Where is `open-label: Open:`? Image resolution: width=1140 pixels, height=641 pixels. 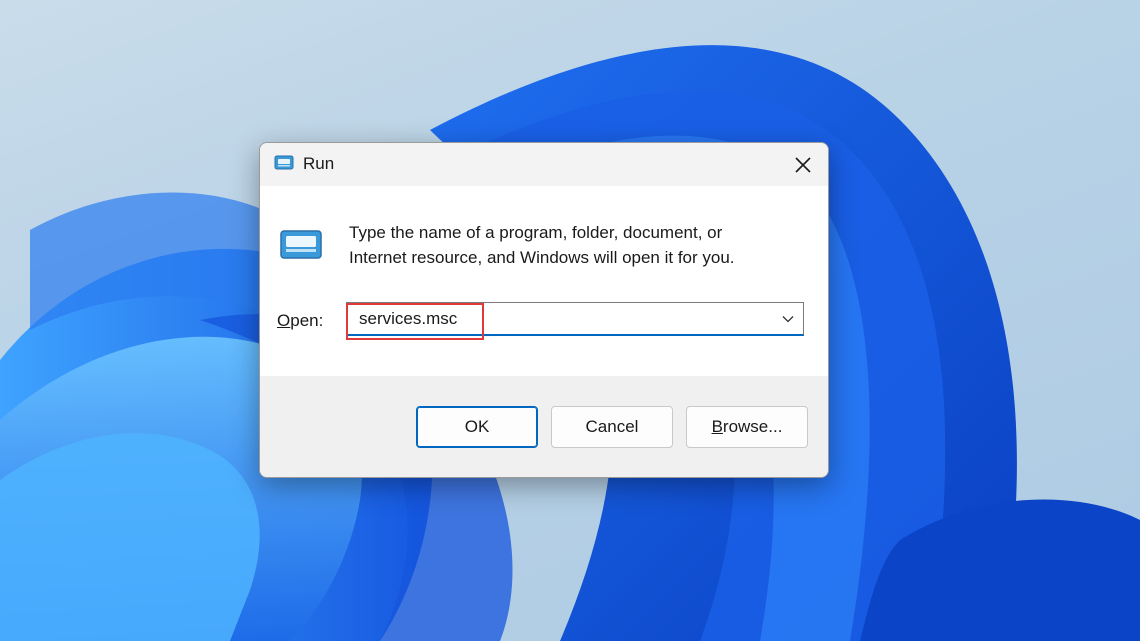
open-label: Open: is located at coordinates (300, 321).